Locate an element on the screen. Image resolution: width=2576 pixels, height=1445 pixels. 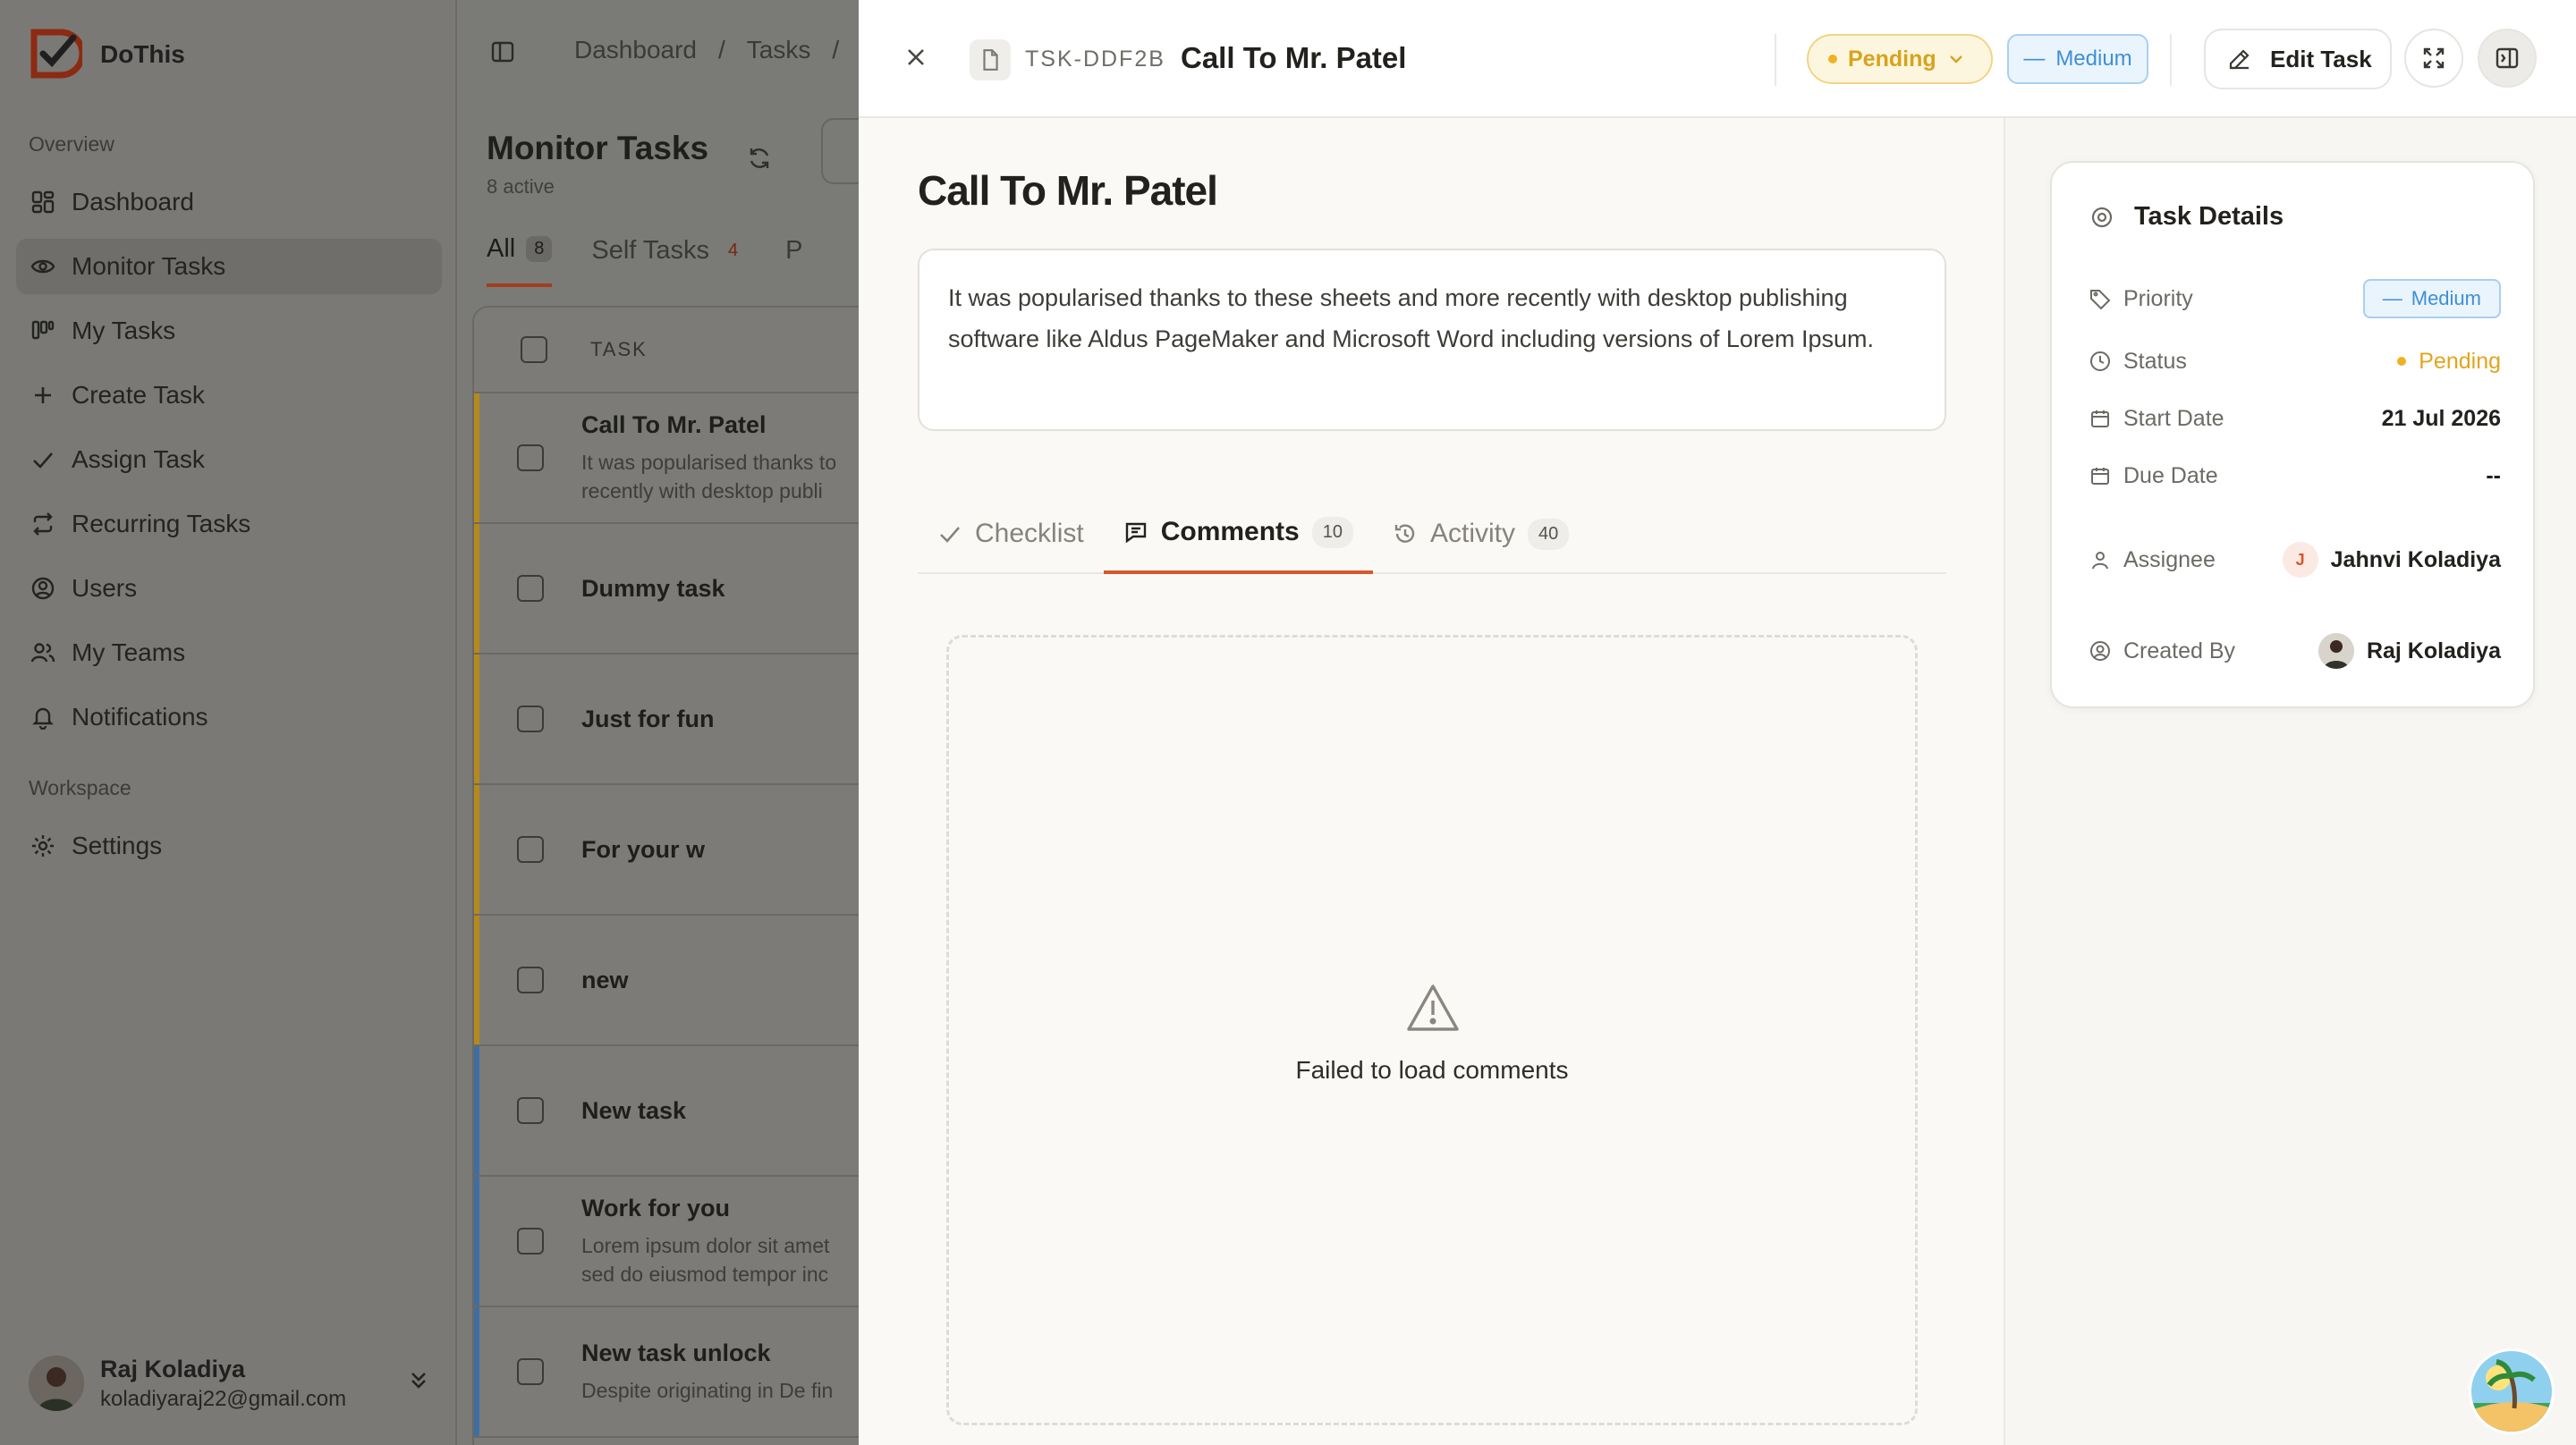
sidebar-item-label: Dashboard is located at coordinates (133, 201).